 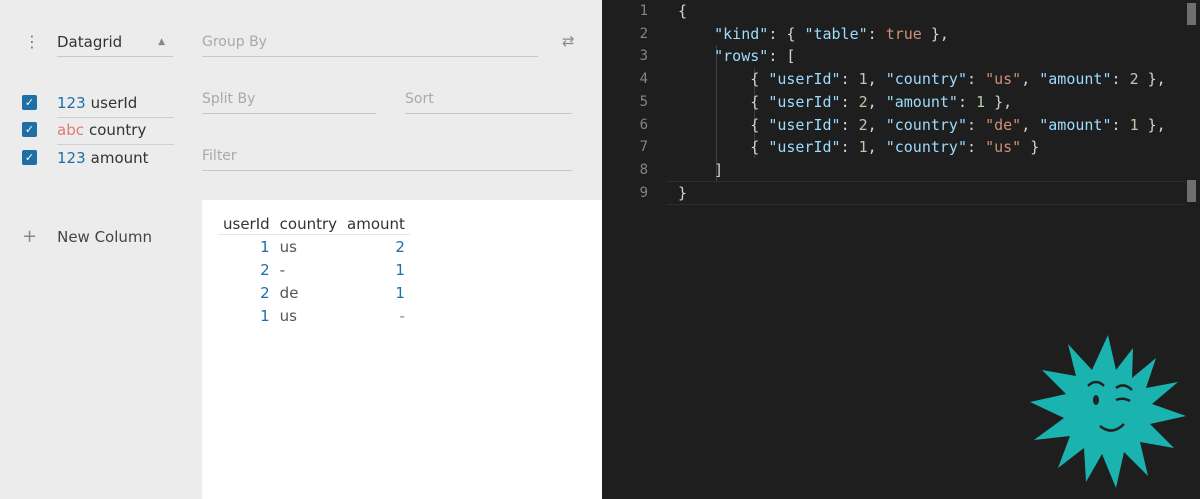 What do you see at coordinates (370, 43) in the screenshot?
I see `group-by-field: Group By` at bounding box center [370, 43].